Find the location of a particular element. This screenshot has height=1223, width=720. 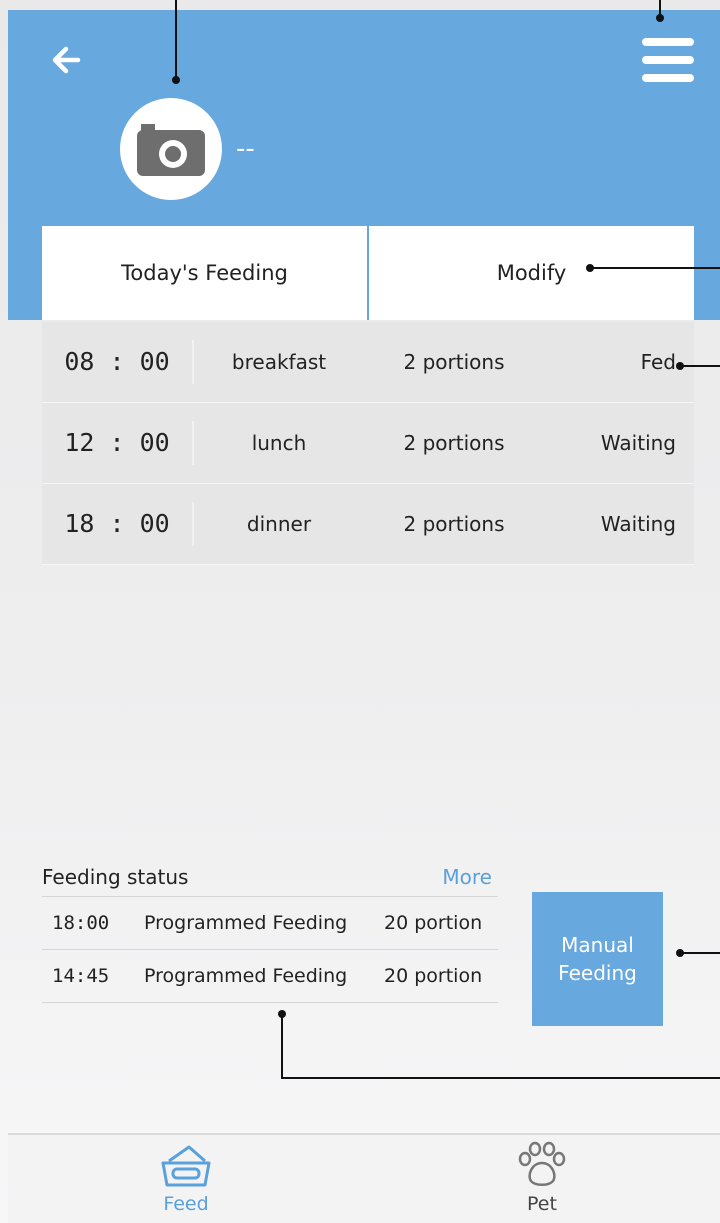

nav-item-feed: Feed is located at coordinates (186, 1179).